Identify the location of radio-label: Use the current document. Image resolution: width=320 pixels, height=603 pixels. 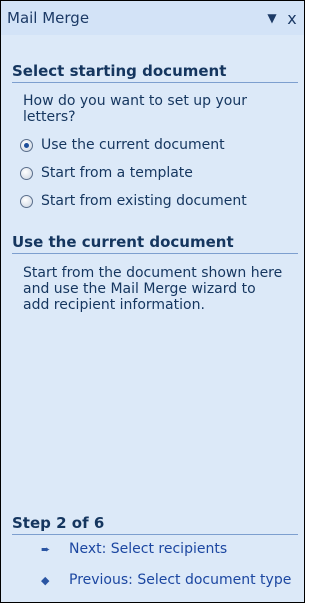
(133, 145).